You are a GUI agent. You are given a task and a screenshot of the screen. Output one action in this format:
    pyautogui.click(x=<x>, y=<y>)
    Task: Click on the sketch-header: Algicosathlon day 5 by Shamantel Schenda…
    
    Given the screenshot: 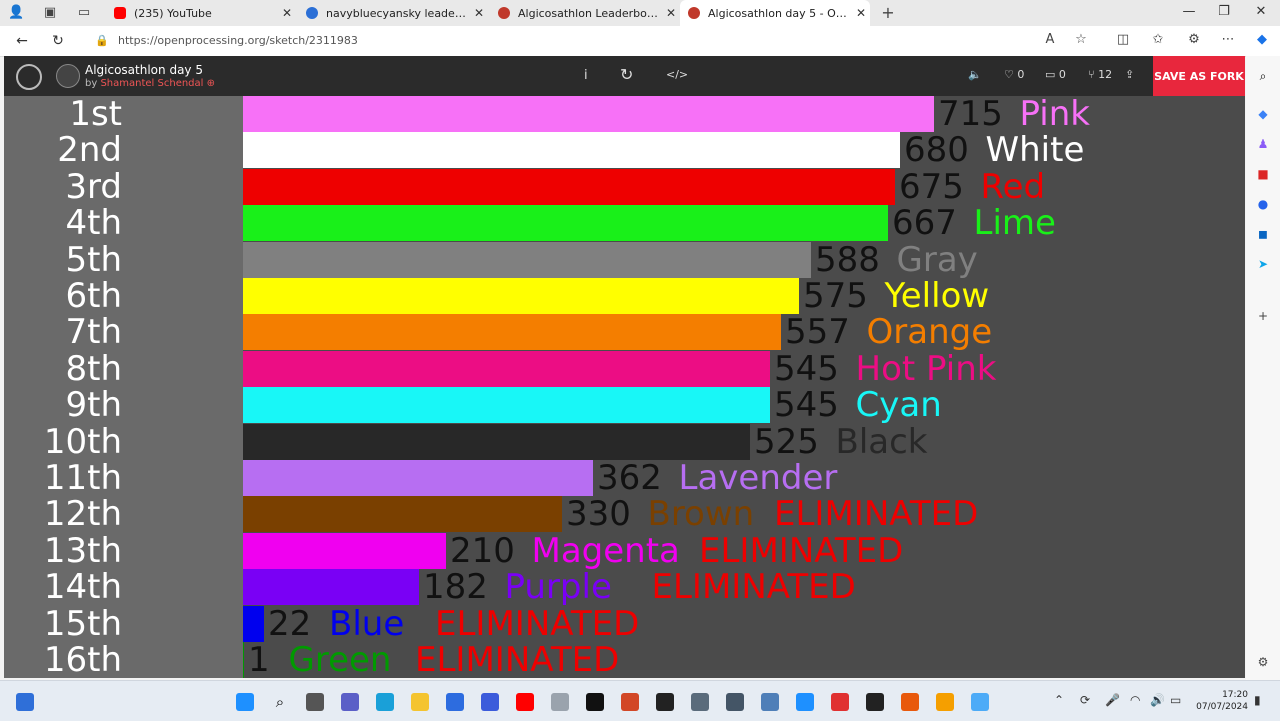 What is the action you would take?
    pyautogui.click(x=624, y=76)
    